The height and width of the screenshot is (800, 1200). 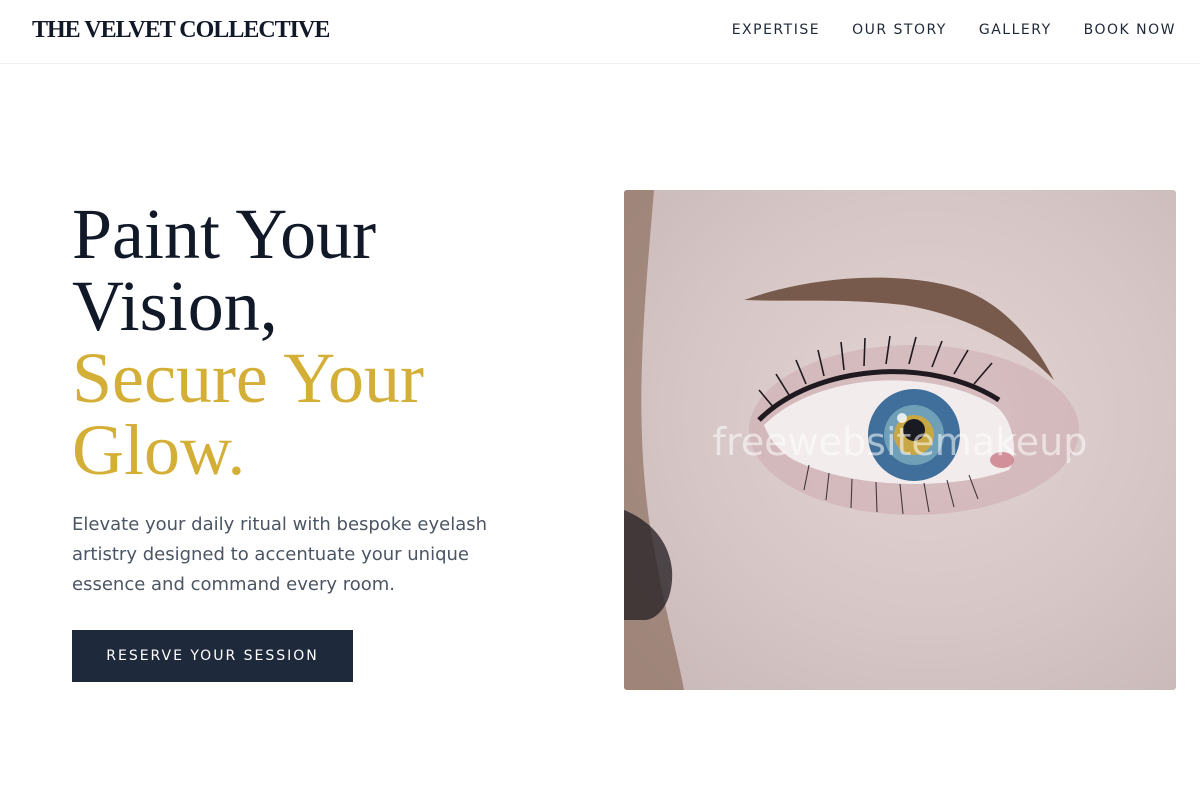 I want to click on nav-link-book-now: BOOK NOW, so click(x=1130, y=30).